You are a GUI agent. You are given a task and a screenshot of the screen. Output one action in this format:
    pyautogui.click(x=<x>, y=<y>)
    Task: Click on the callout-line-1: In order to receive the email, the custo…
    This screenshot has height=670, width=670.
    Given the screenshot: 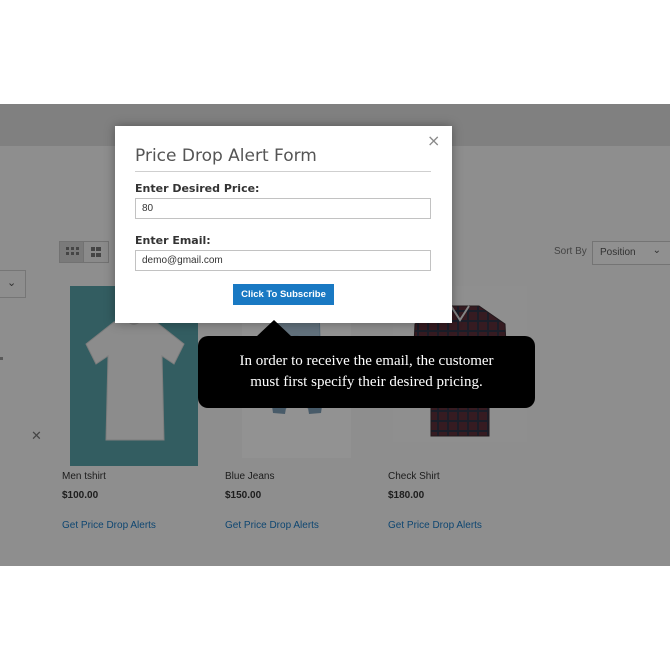 What is the action you would take?
    pyautogui.click(x=366, y=361)
    